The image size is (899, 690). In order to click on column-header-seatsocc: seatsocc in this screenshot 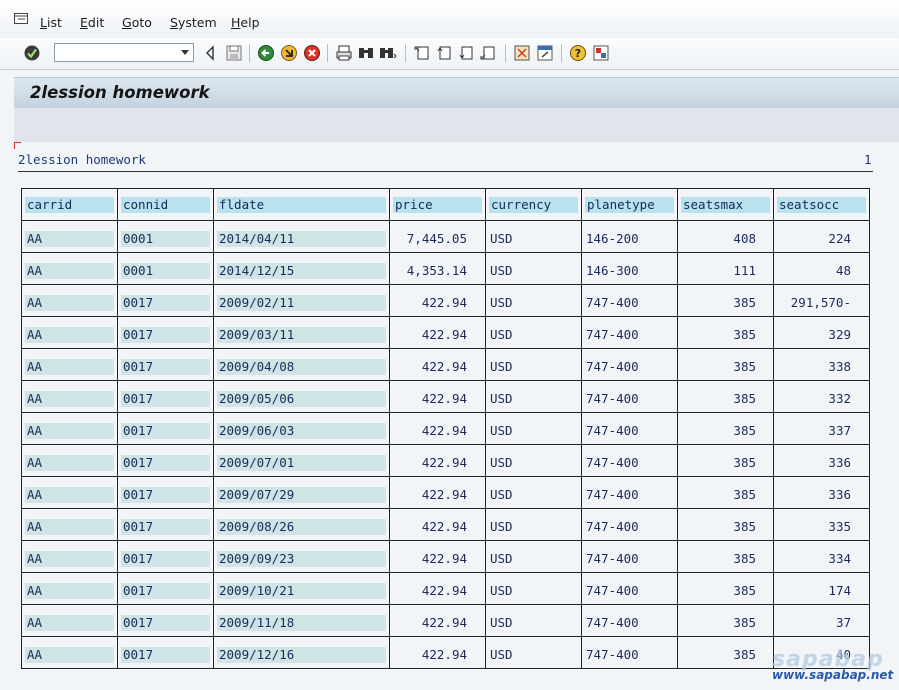, I will do `click(821, 204)`.